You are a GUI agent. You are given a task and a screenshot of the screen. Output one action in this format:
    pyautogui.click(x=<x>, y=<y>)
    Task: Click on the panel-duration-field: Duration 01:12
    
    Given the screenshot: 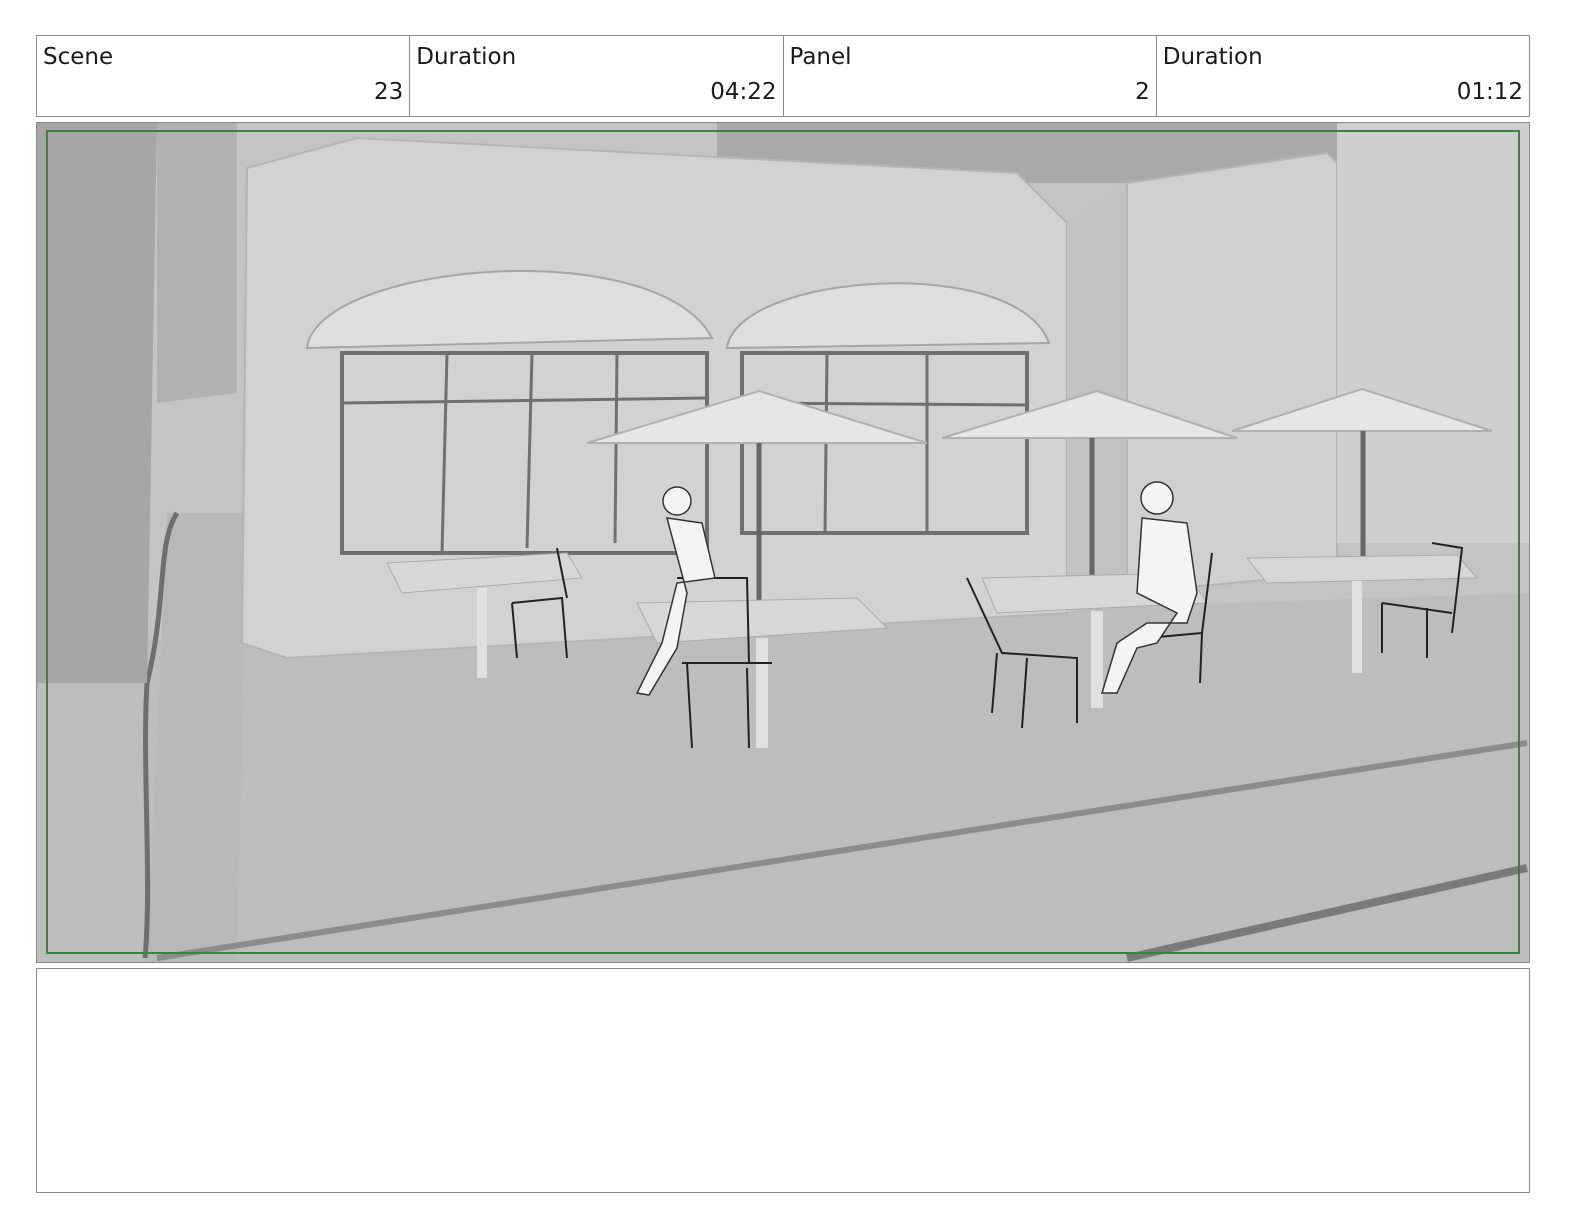 What is the action you would take?
    pyautogui.click(x=1343, y=76)
    